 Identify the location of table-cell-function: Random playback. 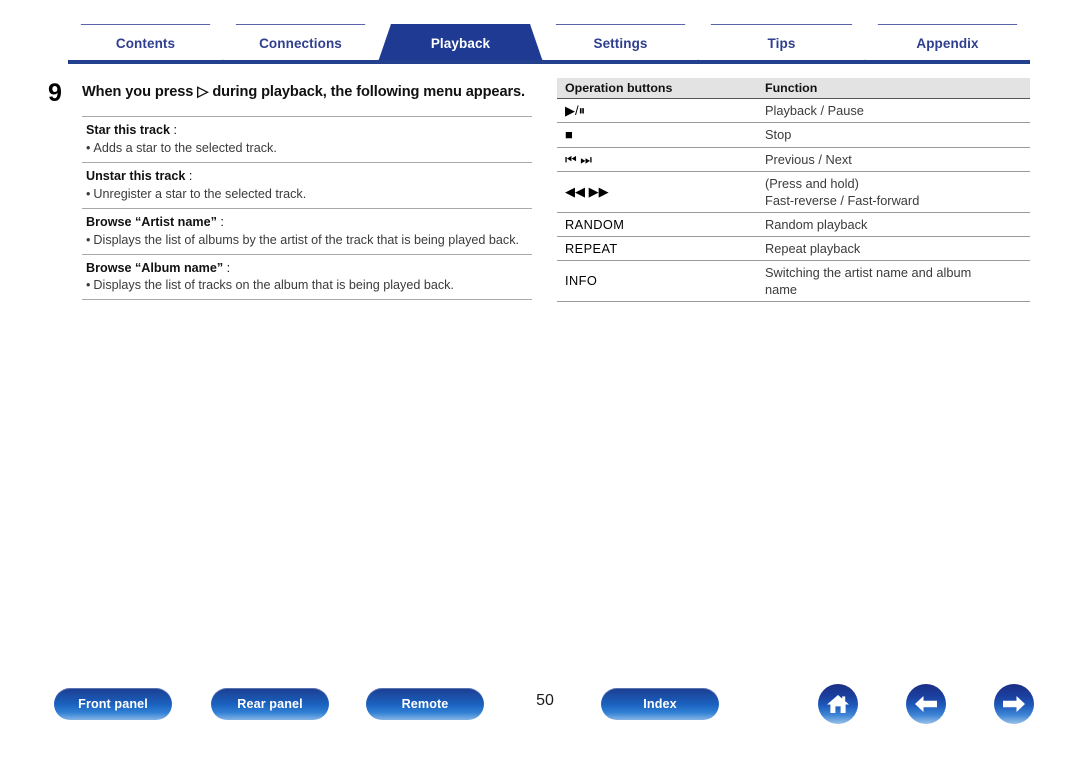
(893, 224).